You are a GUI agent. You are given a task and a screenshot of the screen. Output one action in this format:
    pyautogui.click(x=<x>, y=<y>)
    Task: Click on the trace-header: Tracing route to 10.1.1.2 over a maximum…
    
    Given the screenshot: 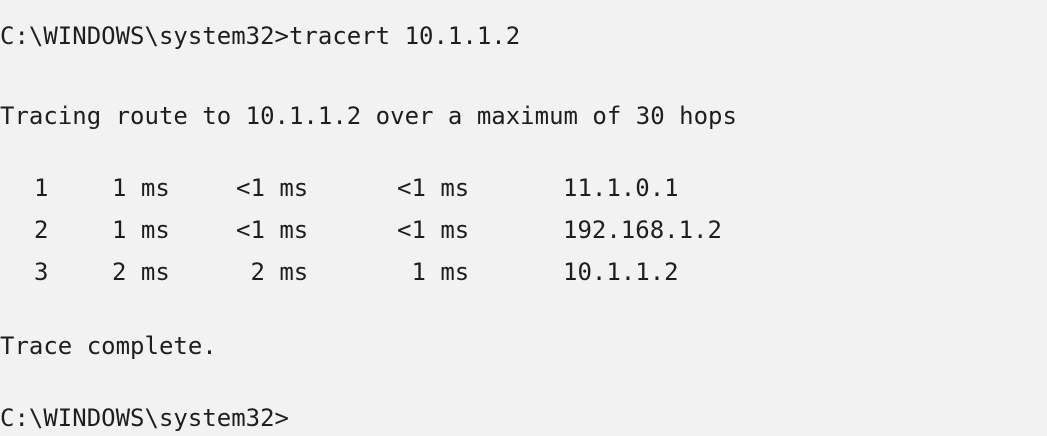 What is the action you would take?
    pyautogui.click(x=368, y=116)
    